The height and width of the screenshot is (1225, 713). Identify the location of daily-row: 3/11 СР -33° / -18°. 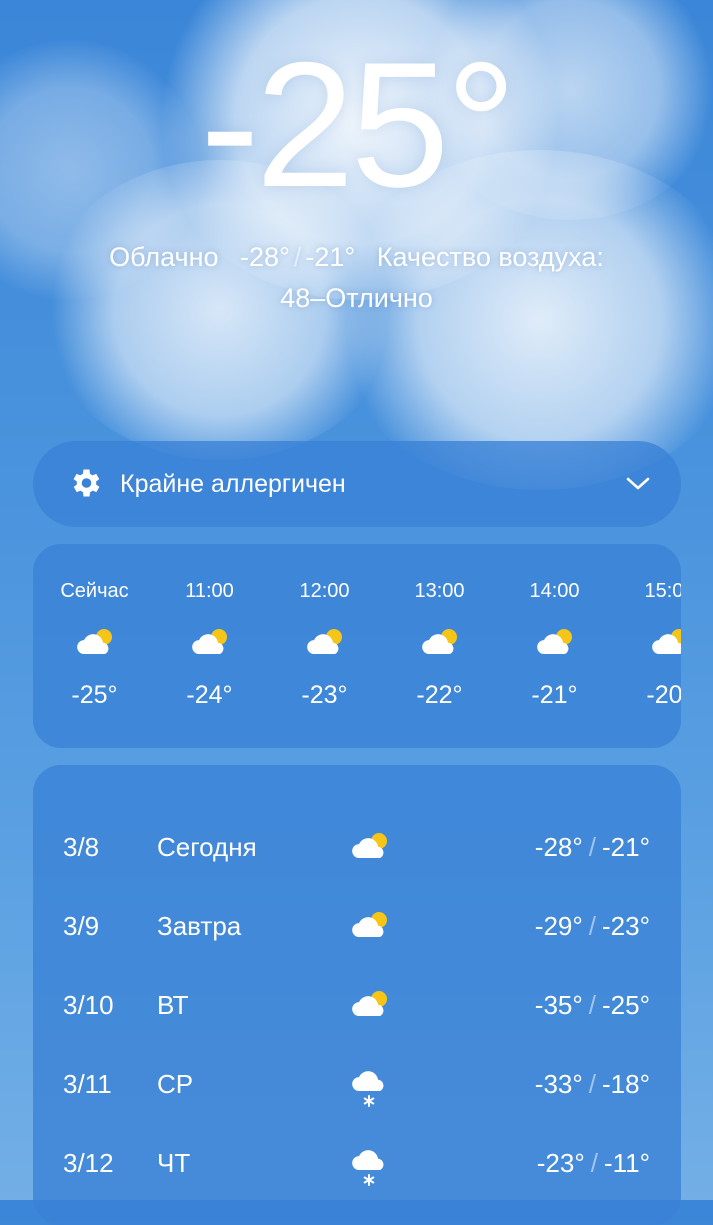
(357, 1084).